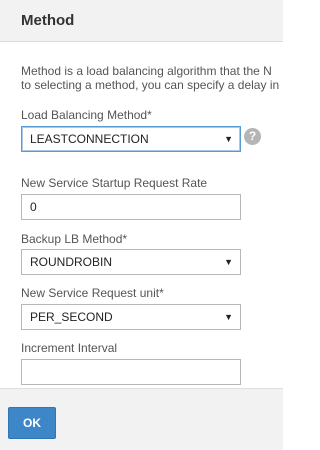 This screenshot has height=450, width=320. What do you see at coordinates (114, 183) in the screenshot?
I see `startup-rate-label: New Service Startup Request Rate` at bounding box center [114, 183].